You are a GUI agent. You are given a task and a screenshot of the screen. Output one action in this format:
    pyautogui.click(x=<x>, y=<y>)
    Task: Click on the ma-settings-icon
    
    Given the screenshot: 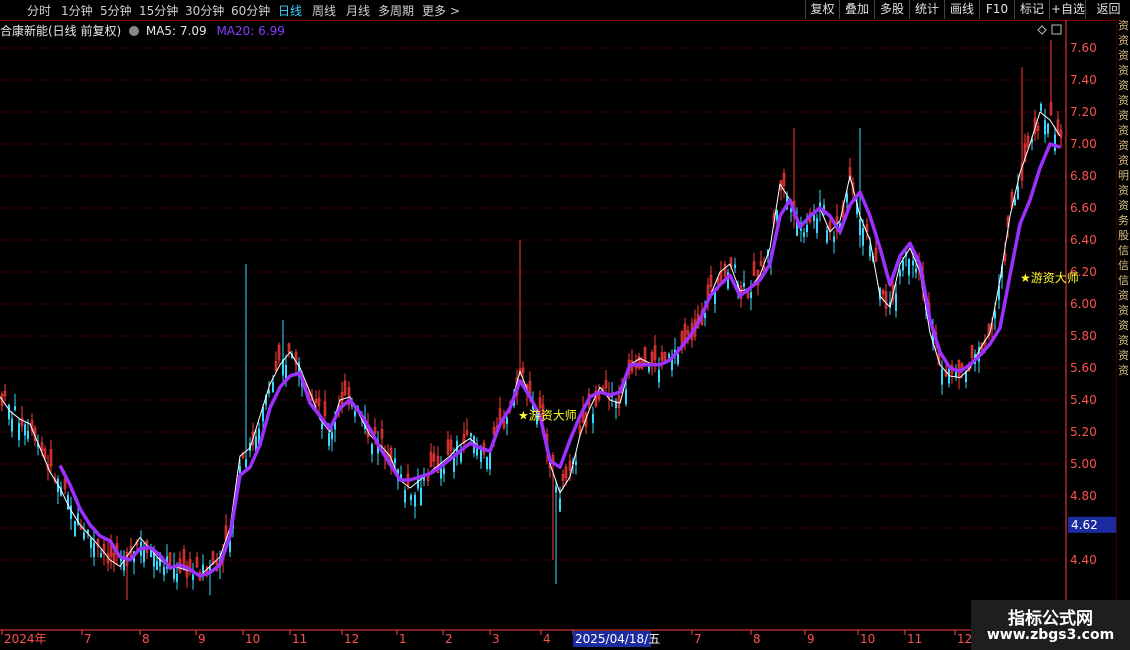 What is the action you would take?
    pyautogui.click(x=134, y=31)
    